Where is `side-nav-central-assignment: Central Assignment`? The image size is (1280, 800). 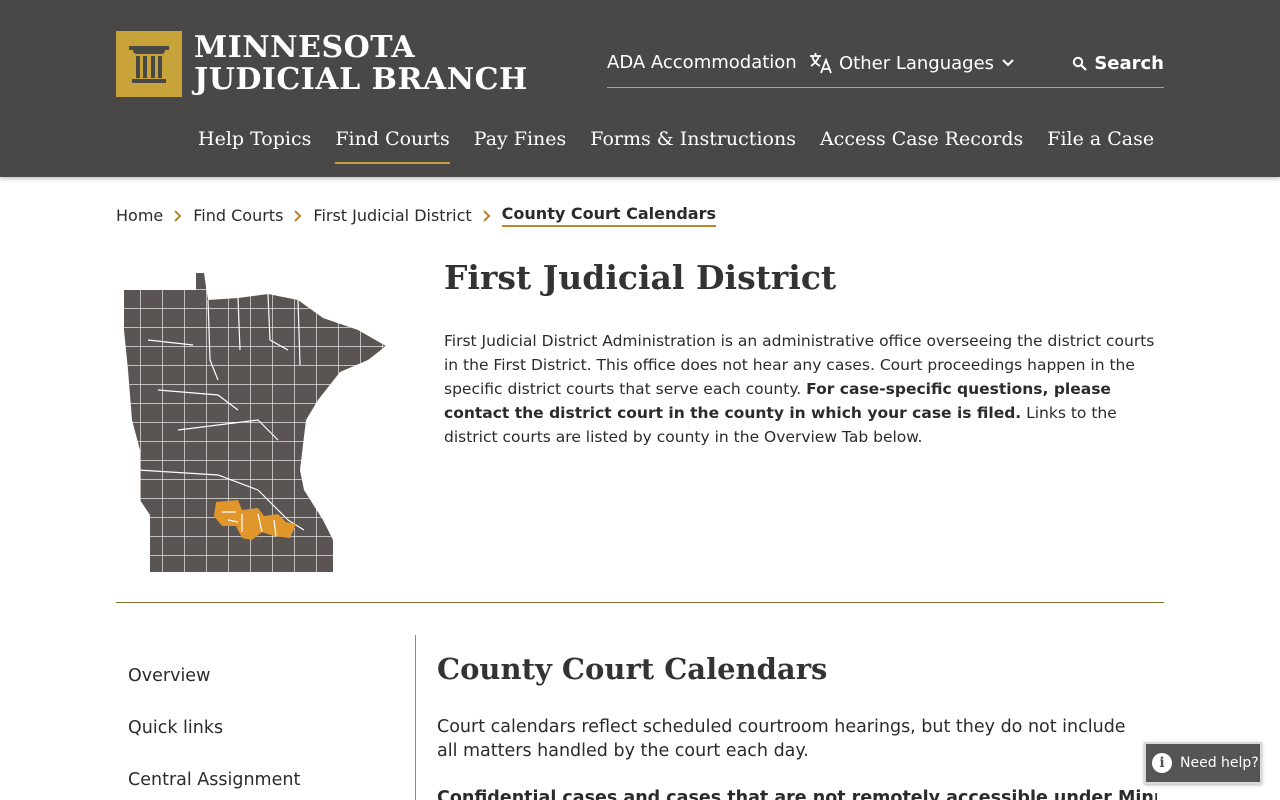
side-nav-central-assignment: Central Assignment is located at coordinates (214, 780).